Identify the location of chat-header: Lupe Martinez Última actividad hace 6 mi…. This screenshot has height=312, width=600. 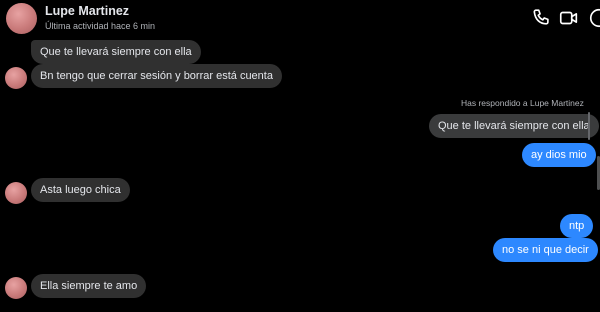
(300, 19).